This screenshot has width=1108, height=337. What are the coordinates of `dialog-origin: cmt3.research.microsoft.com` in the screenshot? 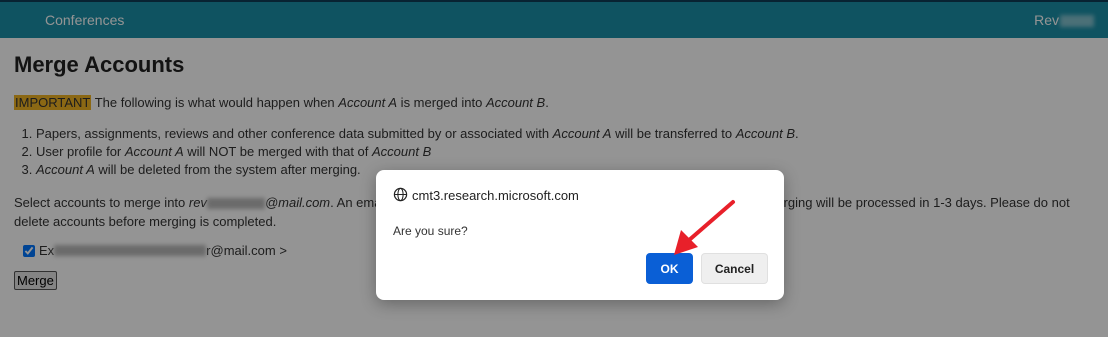 It's located at (495, 195).